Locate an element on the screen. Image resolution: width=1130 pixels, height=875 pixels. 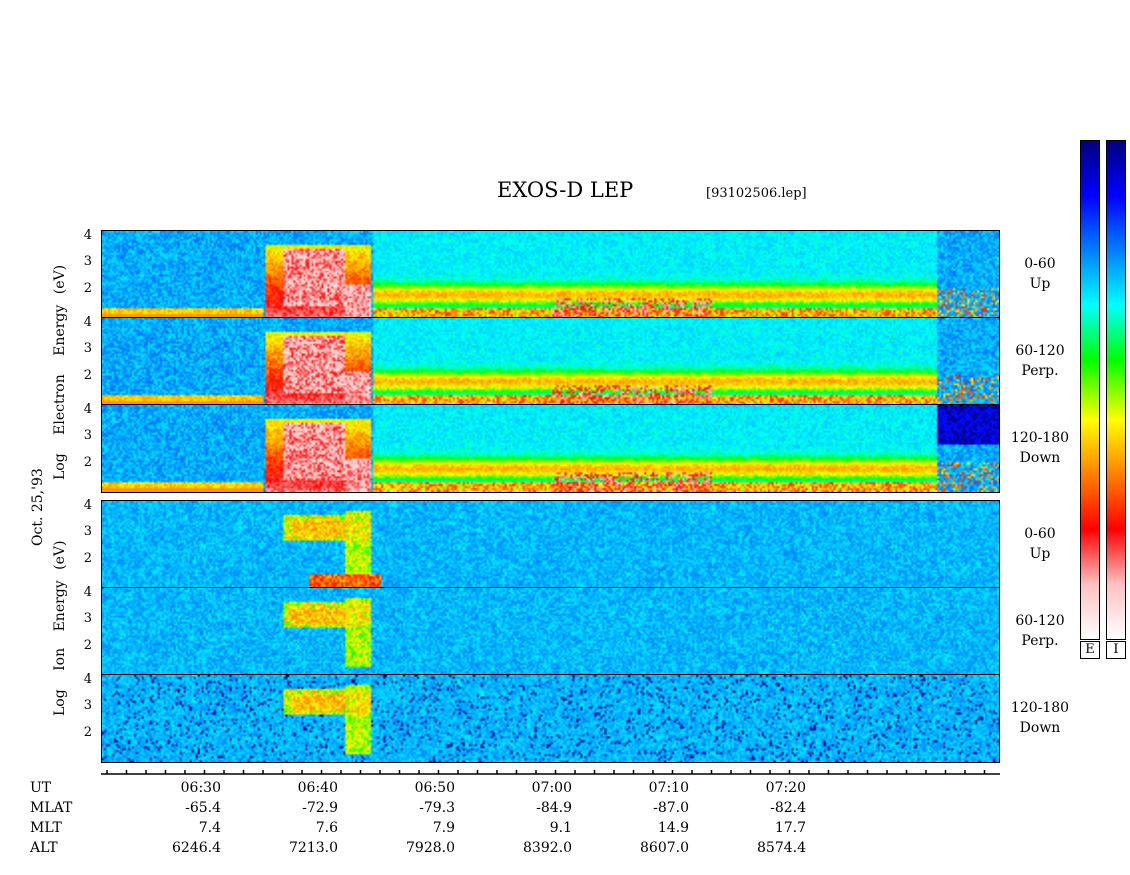
ephemeris-value: 7928.0 is located at coordinates (430, 848).